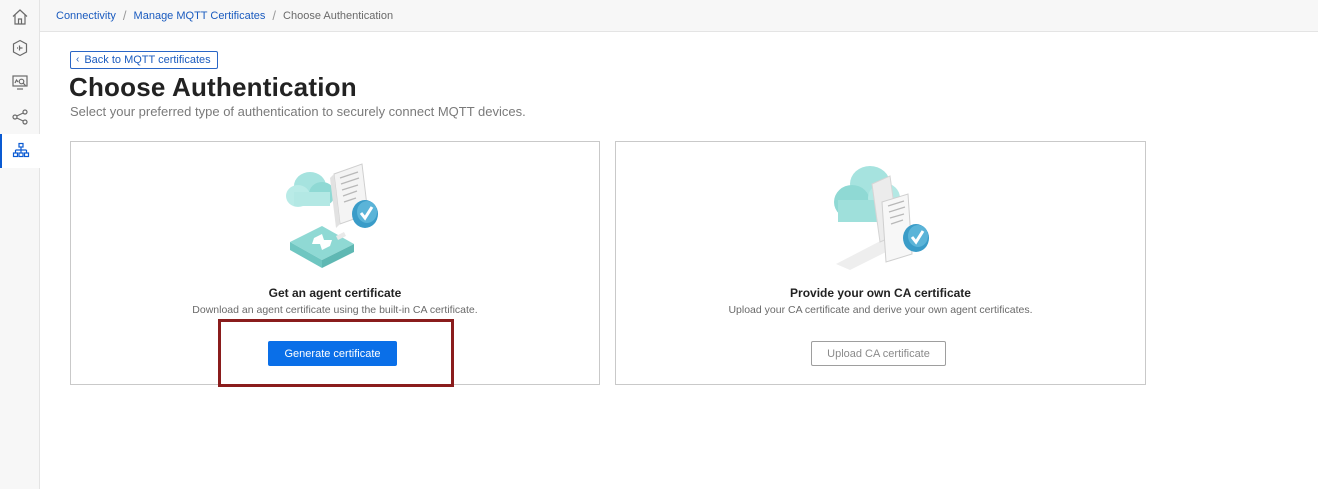 The width and height of the screenshot is (1318, 489). I want to click on hierarchy-icon, so click(20, 151).